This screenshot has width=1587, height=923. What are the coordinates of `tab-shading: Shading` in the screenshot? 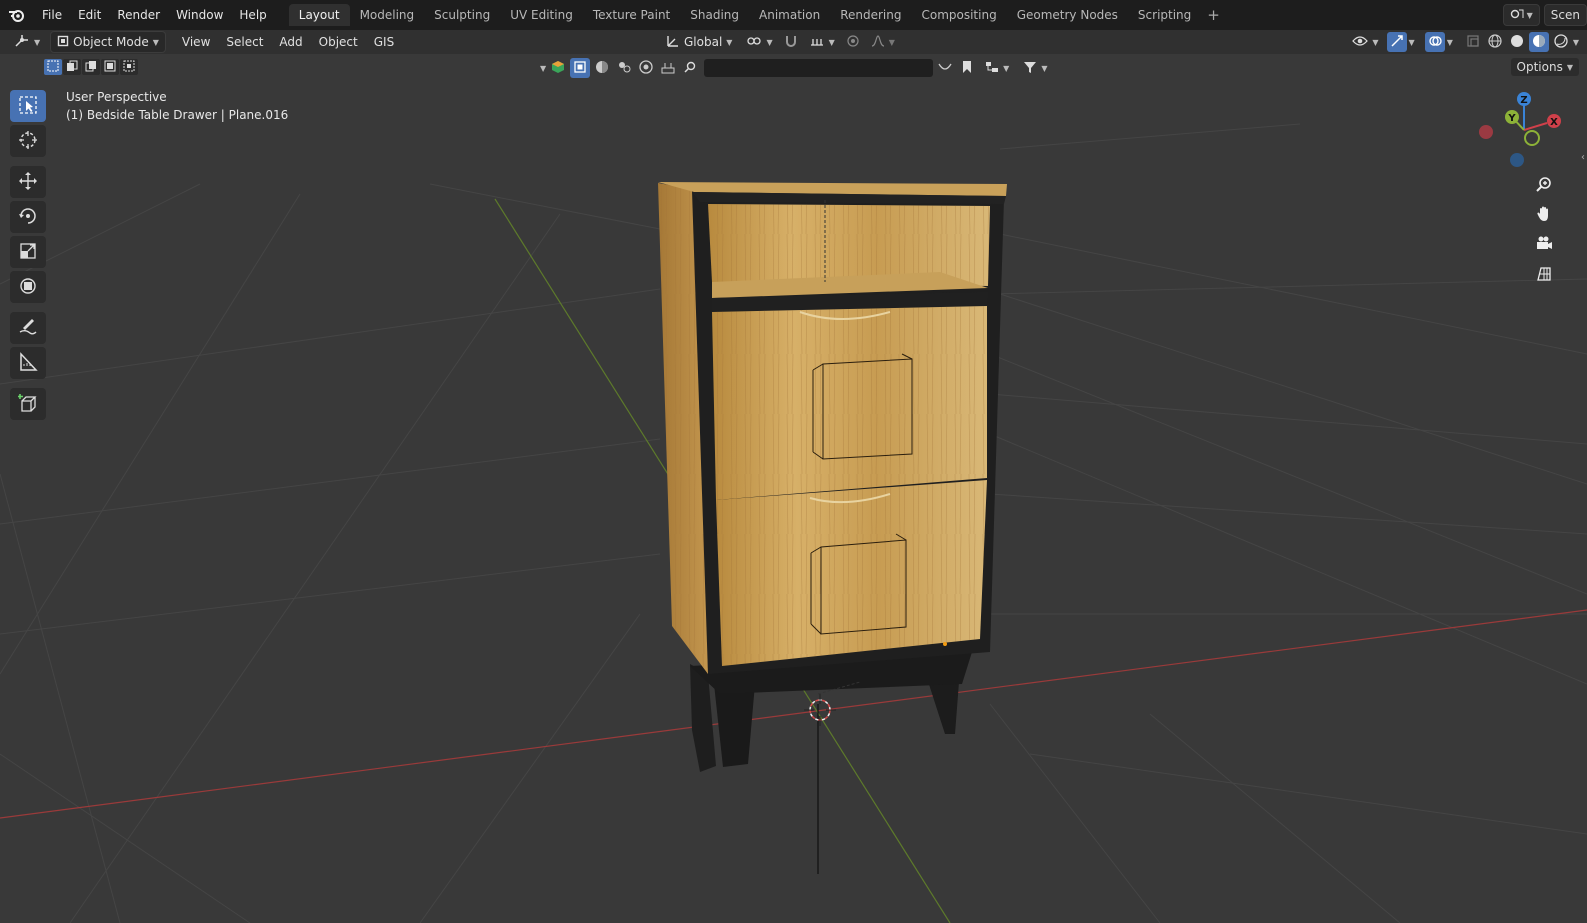 It's located at (714, 15).